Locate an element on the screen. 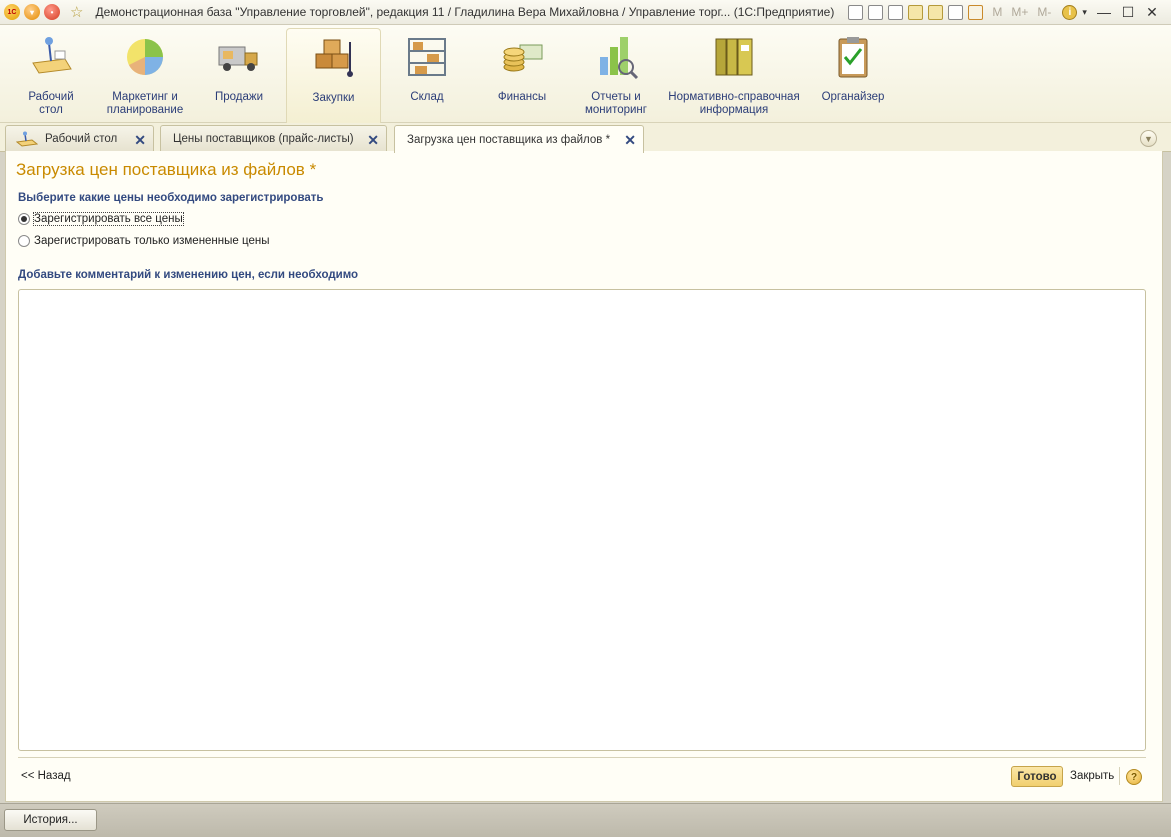  option-register-changed: Зарегистрировать только измененные цены is located at coordinates (143, 241).